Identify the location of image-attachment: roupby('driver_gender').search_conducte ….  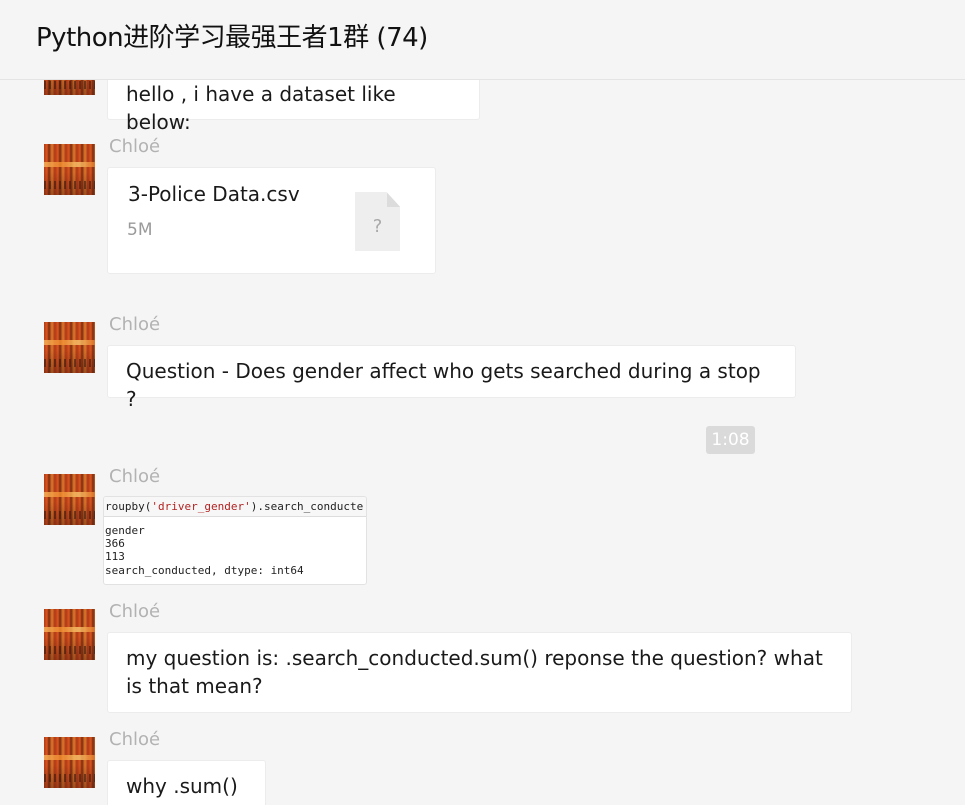
(235, 540).